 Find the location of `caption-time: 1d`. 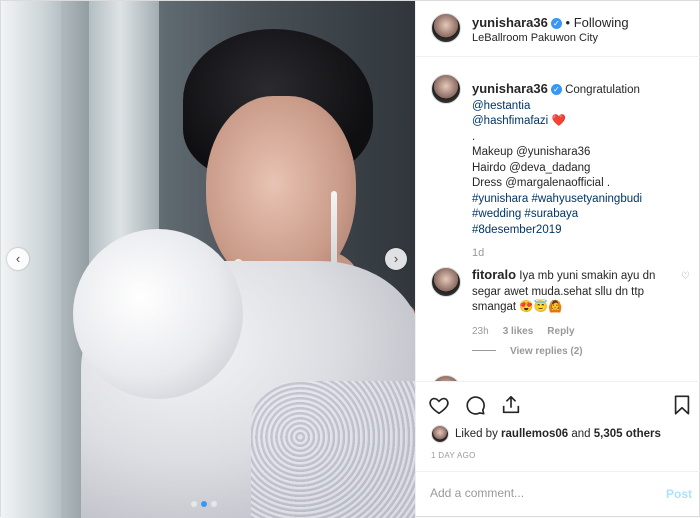

caption-time: 1d is located at coordinates (478, 253).